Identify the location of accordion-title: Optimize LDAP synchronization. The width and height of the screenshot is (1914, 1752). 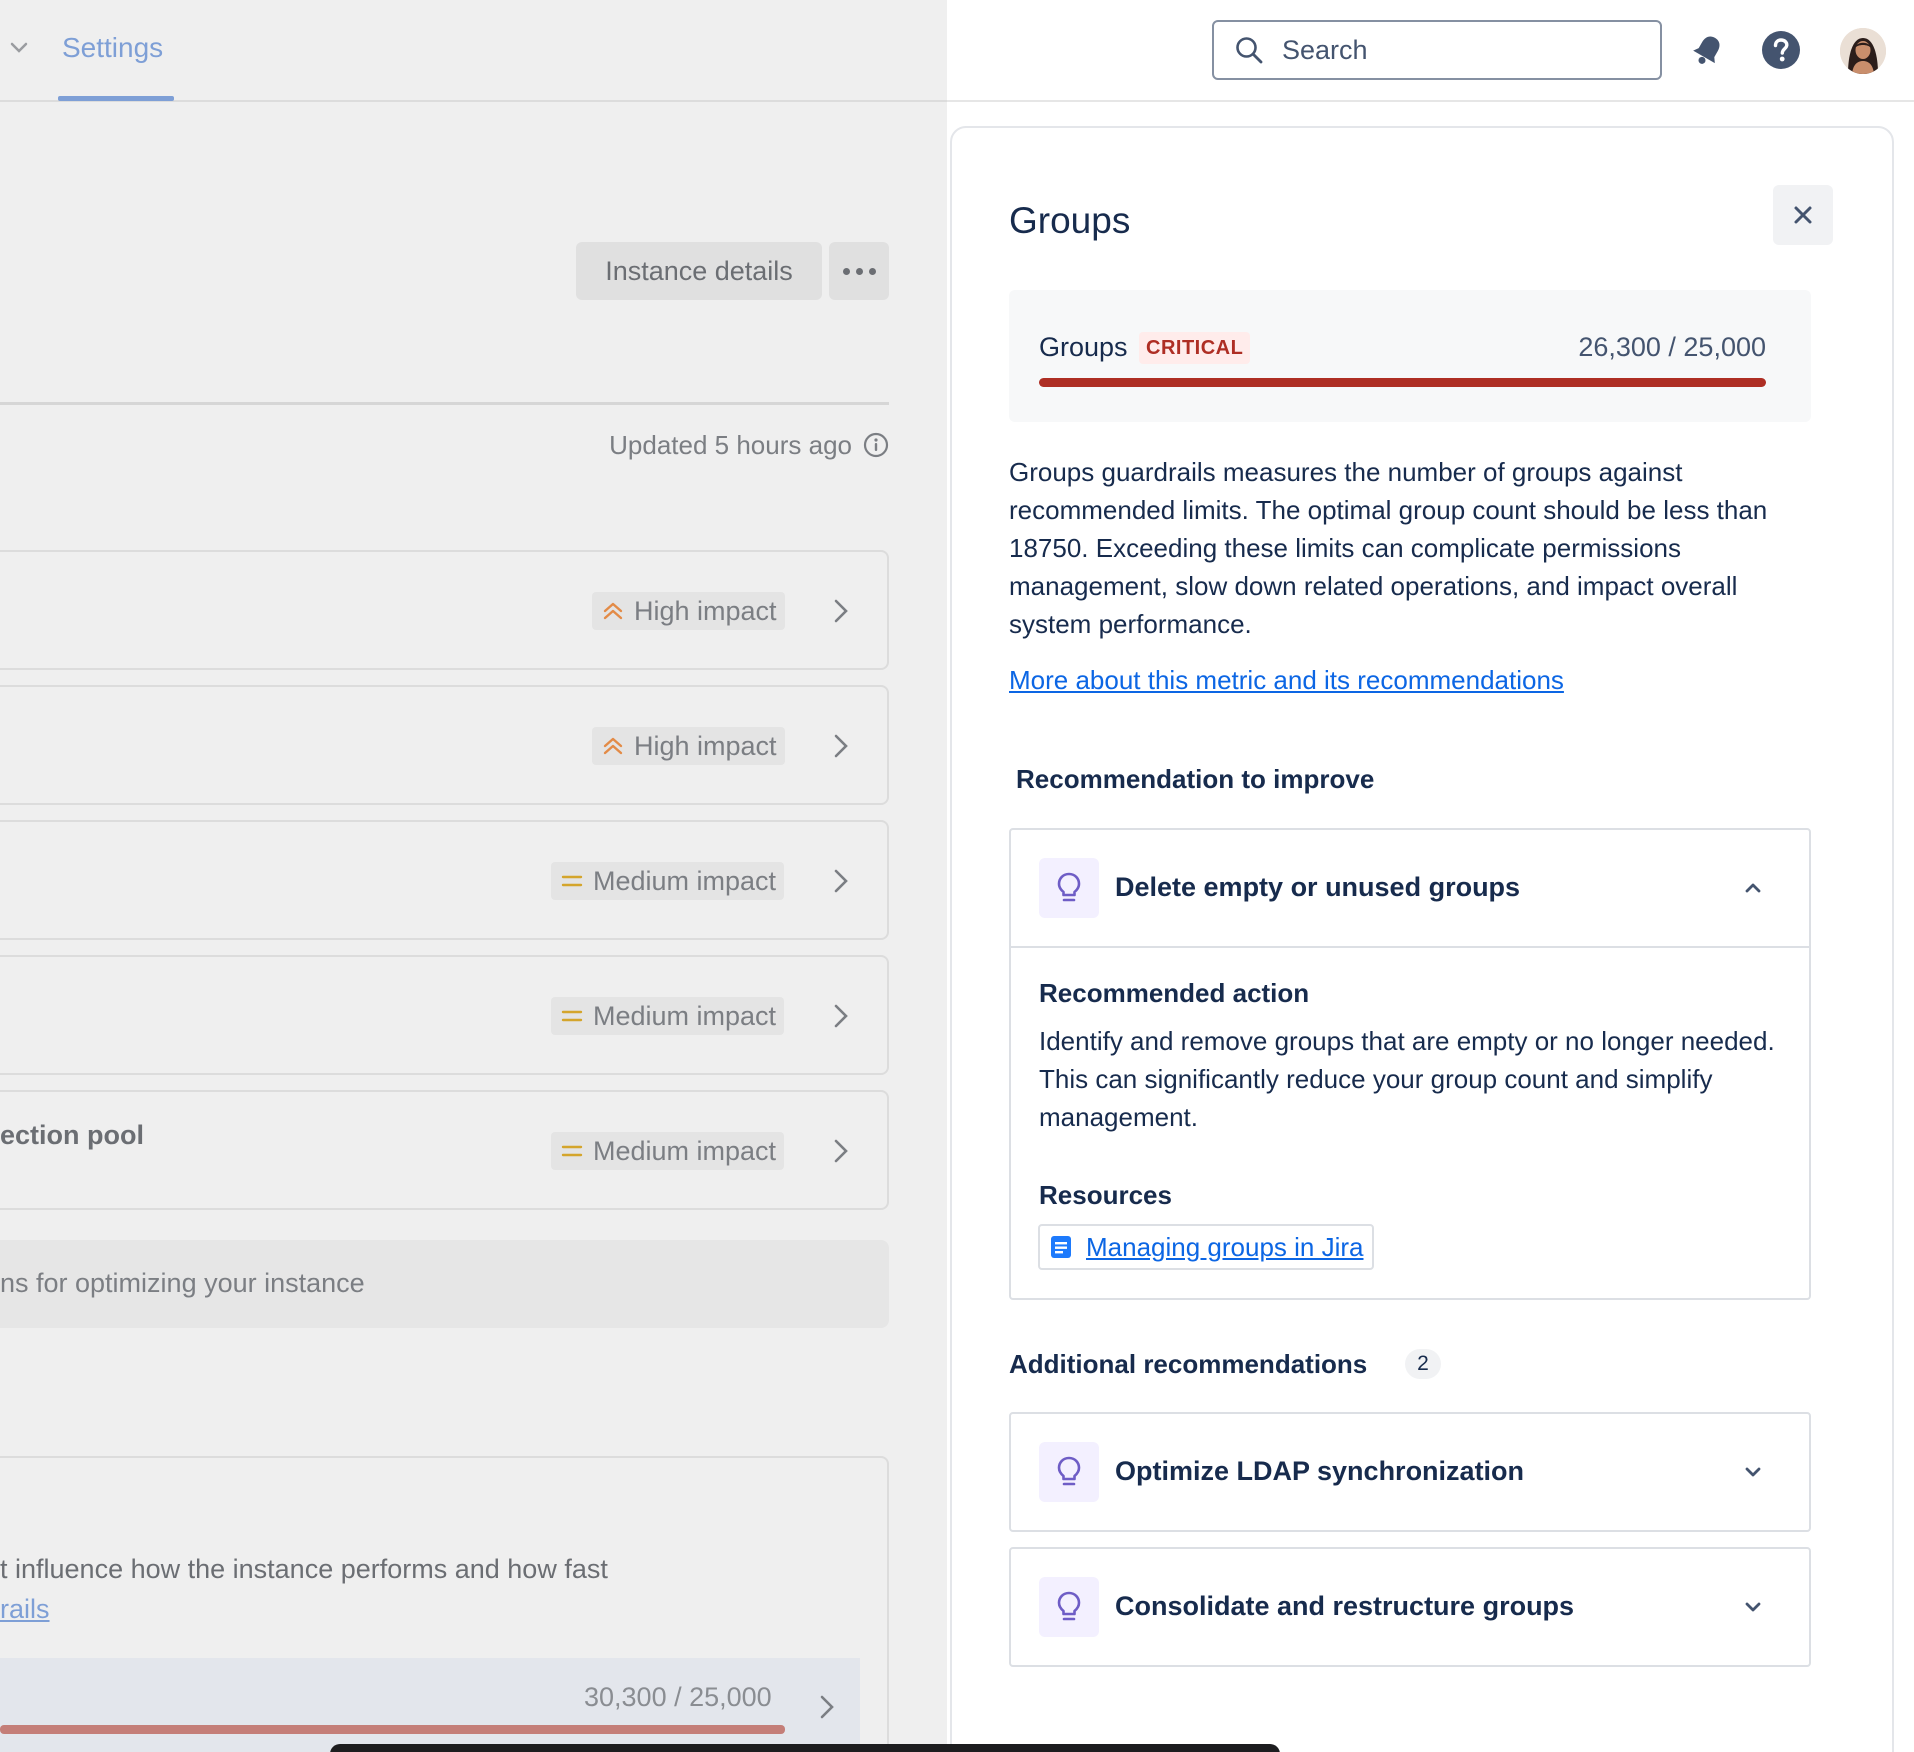
(1320, 1471).